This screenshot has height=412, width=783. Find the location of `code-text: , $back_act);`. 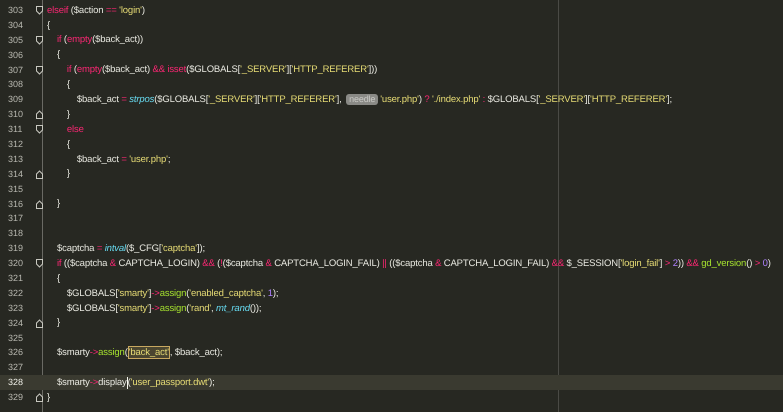

code-text: , $back_act); is located at coordinates (196, 353).